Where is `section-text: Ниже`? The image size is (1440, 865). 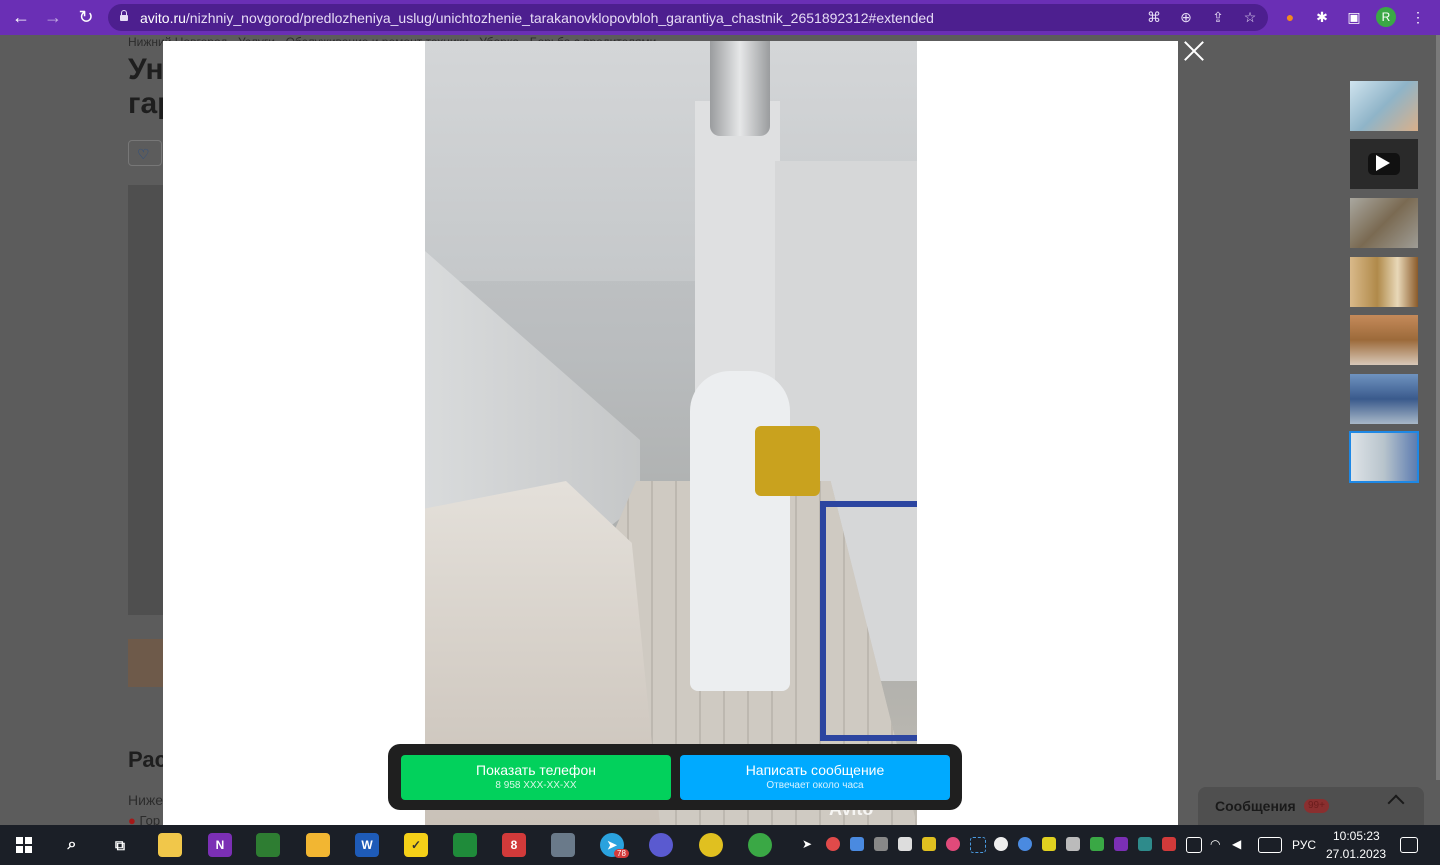 section-text: Ниже is located at coordinates (146, 800).